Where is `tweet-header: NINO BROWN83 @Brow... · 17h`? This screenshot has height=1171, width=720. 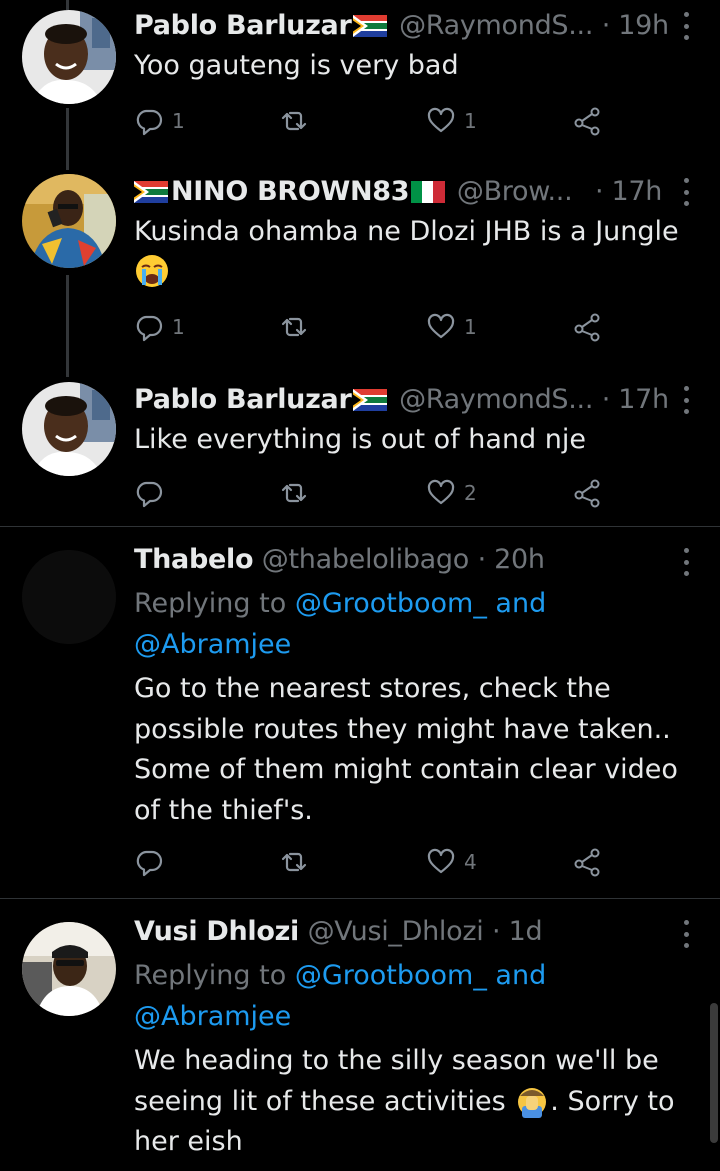
tweet-header: NINO BROWN83 @Brow... · 17h is located at coordinates (398, 192).